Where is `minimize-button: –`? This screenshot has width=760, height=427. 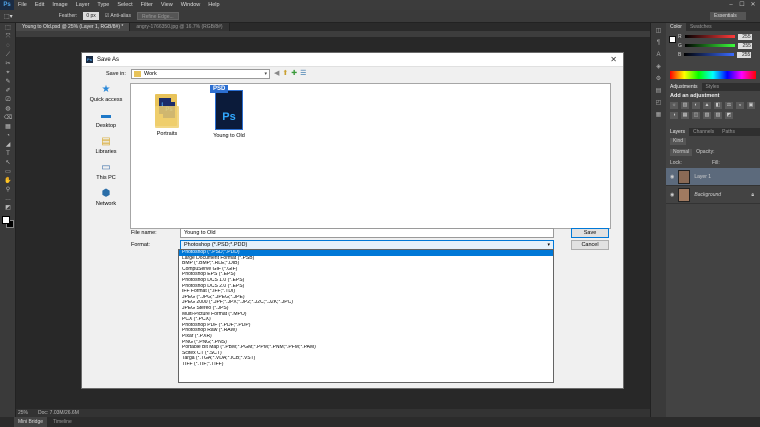 minimize-button: – is located at coordinates (731, 5).